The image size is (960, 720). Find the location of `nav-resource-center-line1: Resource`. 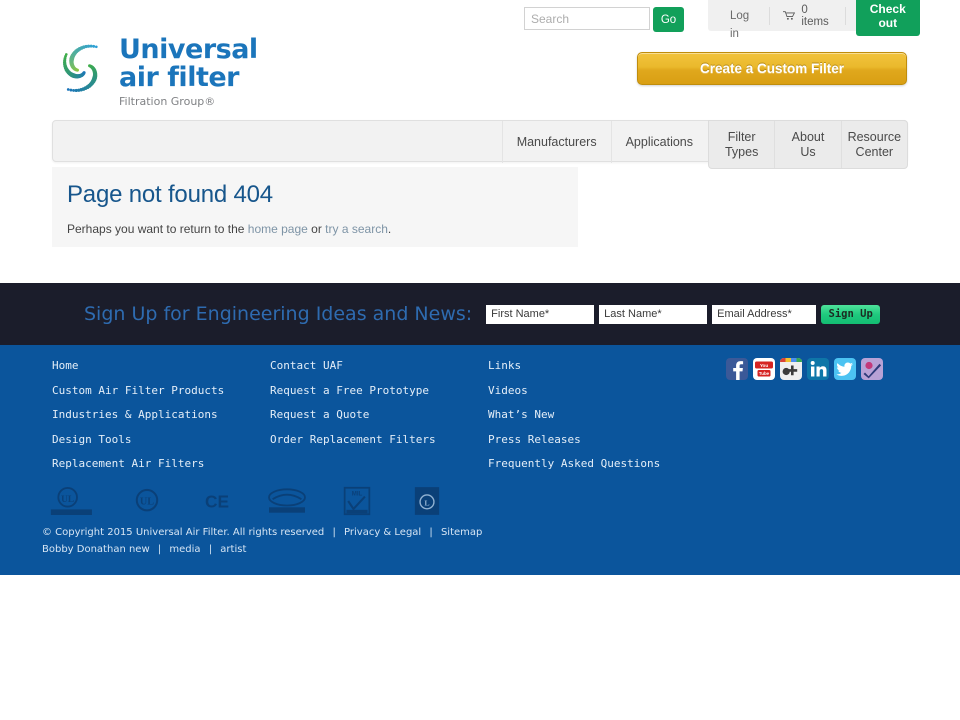

nav-resource-center-line1: Resource is located at coordinates (874, 136).